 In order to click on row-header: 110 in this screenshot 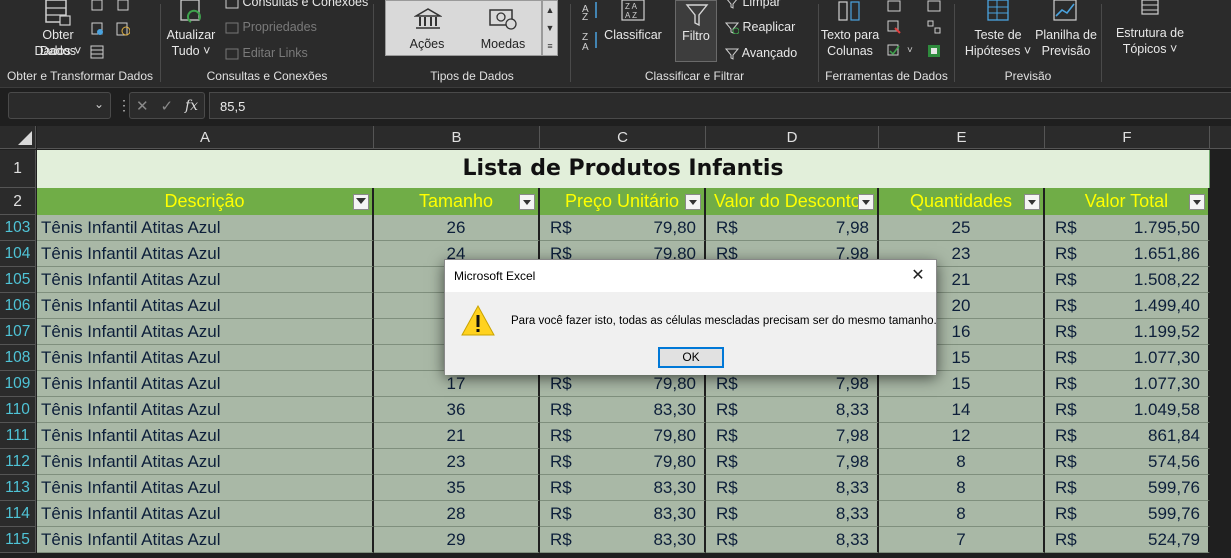, I will do `click(18, 410)`.